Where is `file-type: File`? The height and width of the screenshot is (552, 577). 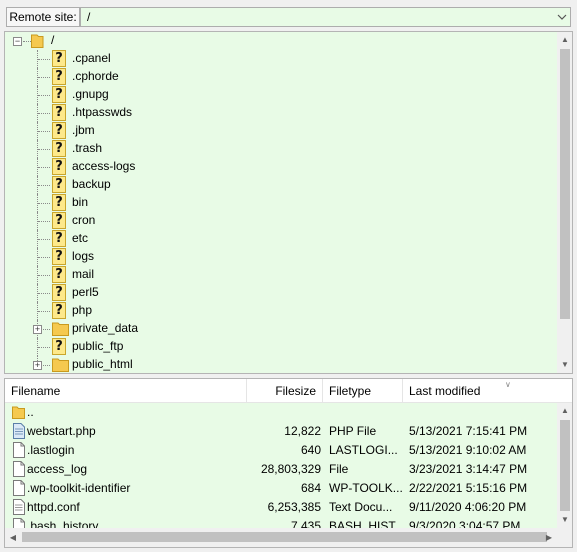
file-type: File is located at coordinates (339, 469).